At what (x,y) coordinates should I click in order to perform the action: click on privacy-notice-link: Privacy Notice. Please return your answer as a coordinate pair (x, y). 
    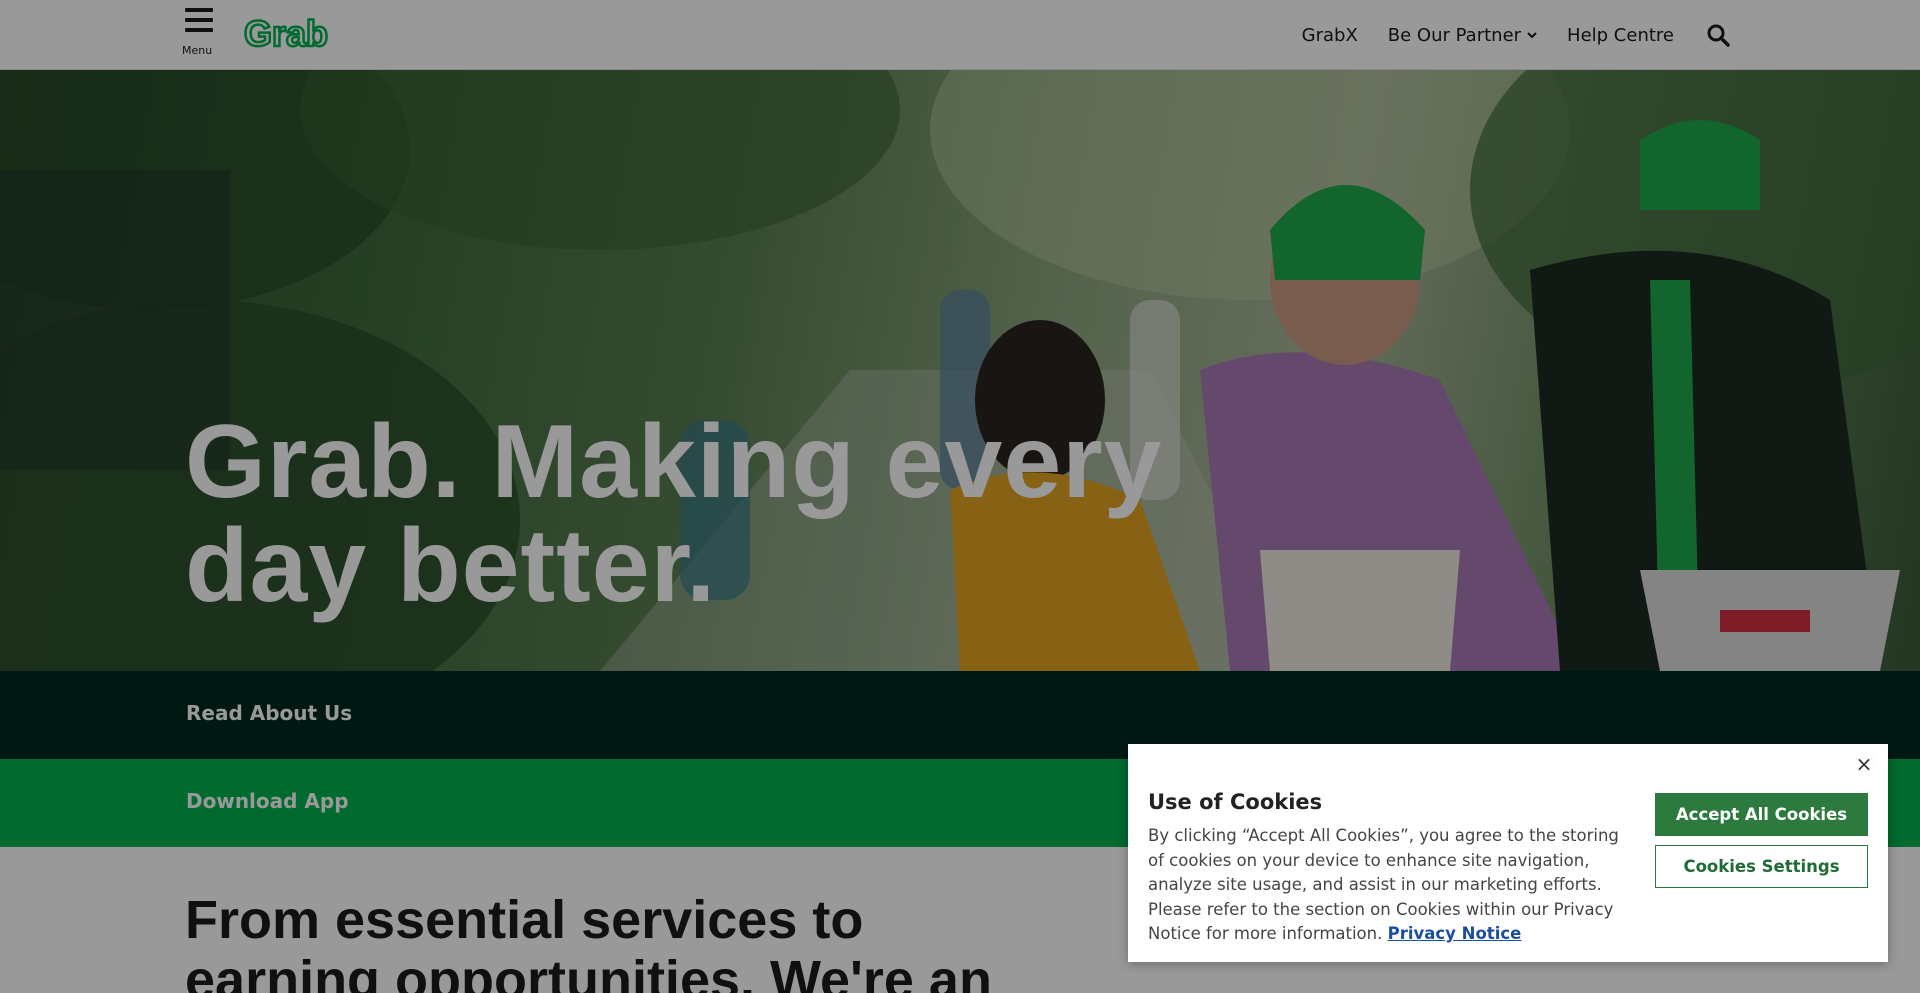
    Looking at the image, I should click on (1455, 933).